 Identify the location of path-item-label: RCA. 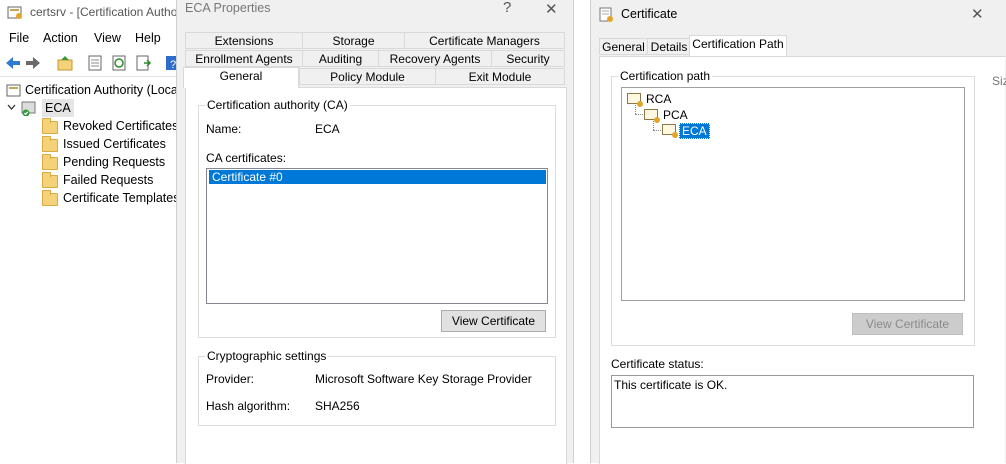
(659, 99).